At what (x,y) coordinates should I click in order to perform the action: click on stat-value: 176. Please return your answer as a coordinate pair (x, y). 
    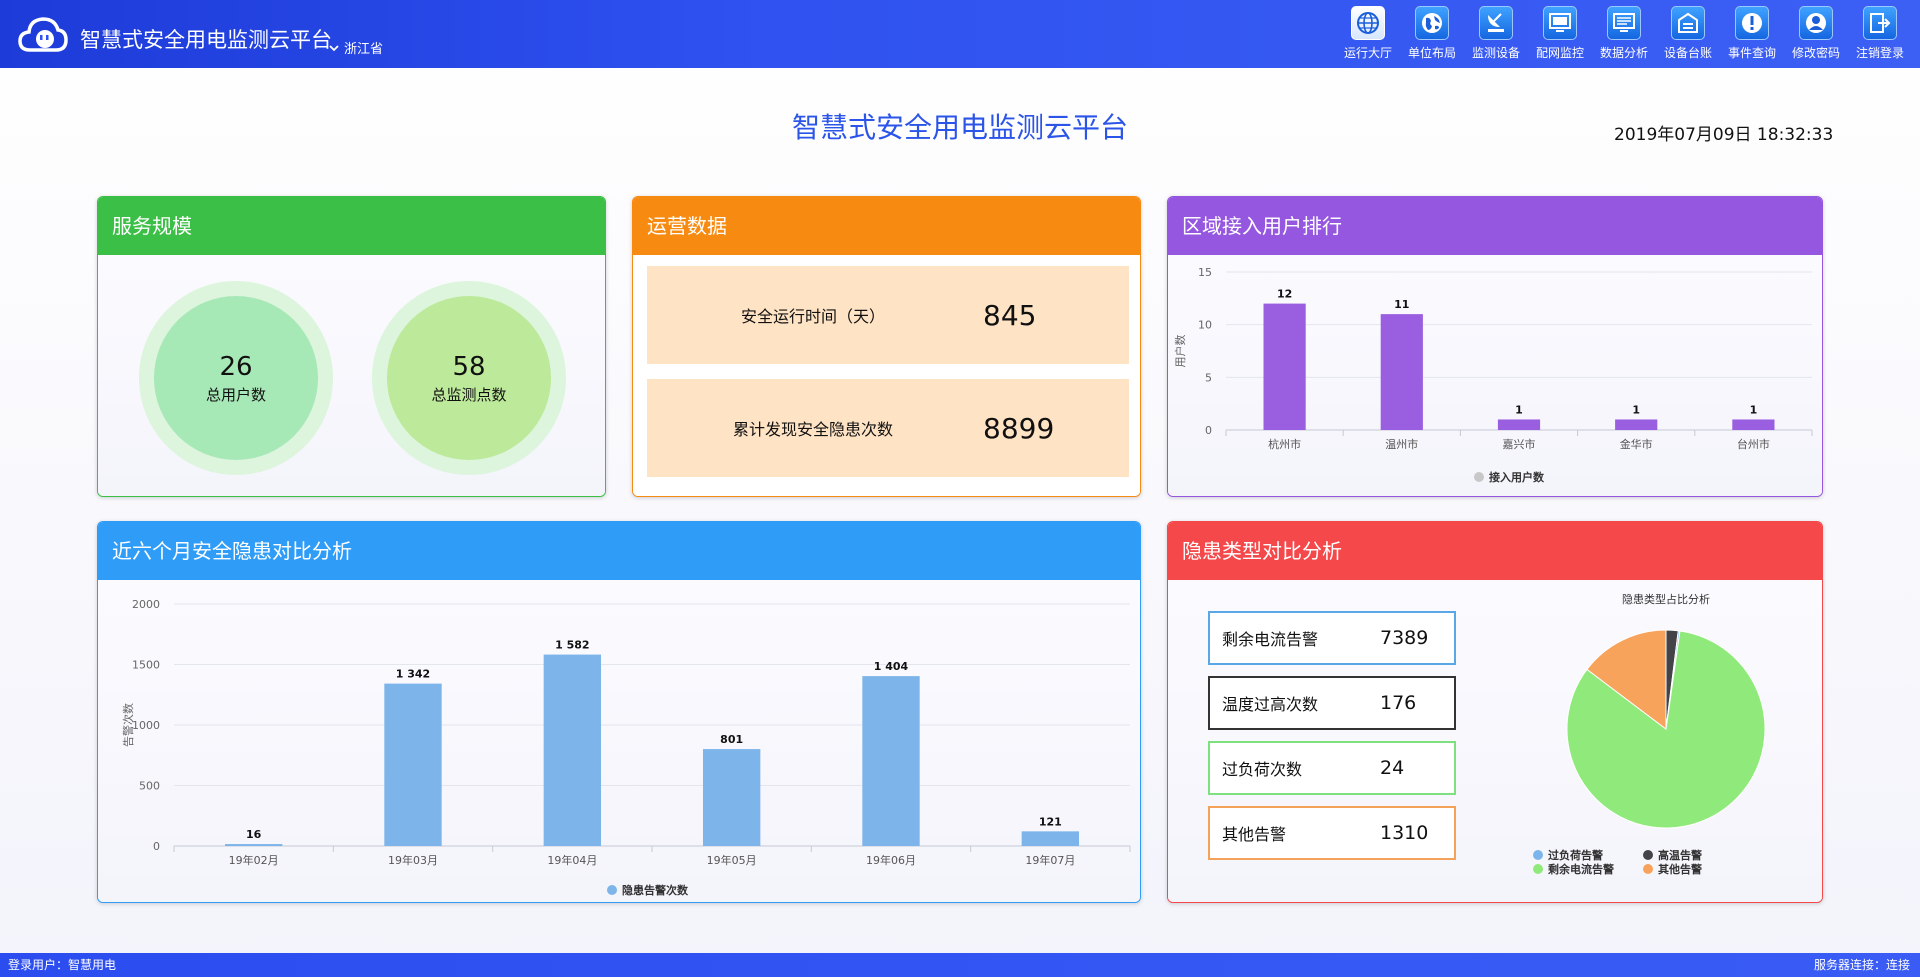
    Looking at the image, I should click on (1398, 703).